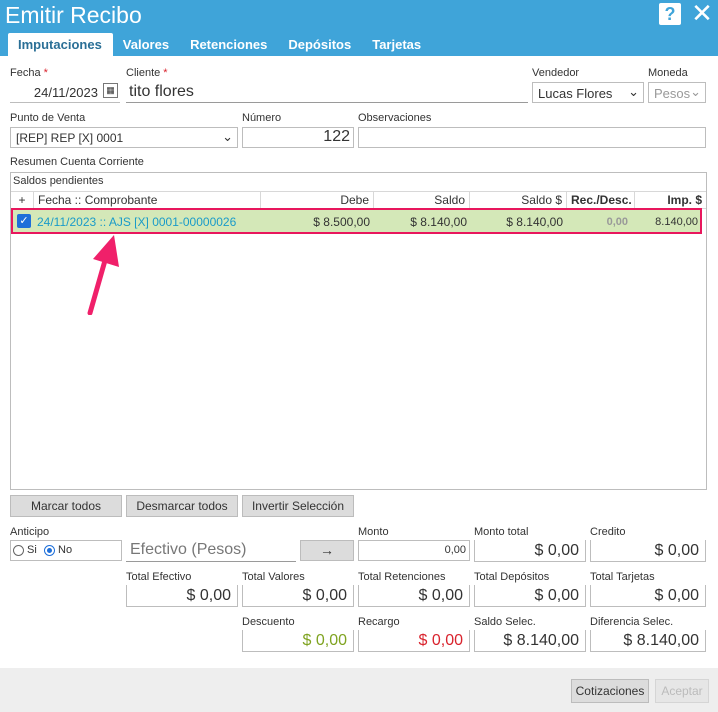  Describe the element at coordinates (146, 44) in the screenshot. I see `tab-valores: Valores` at that location.